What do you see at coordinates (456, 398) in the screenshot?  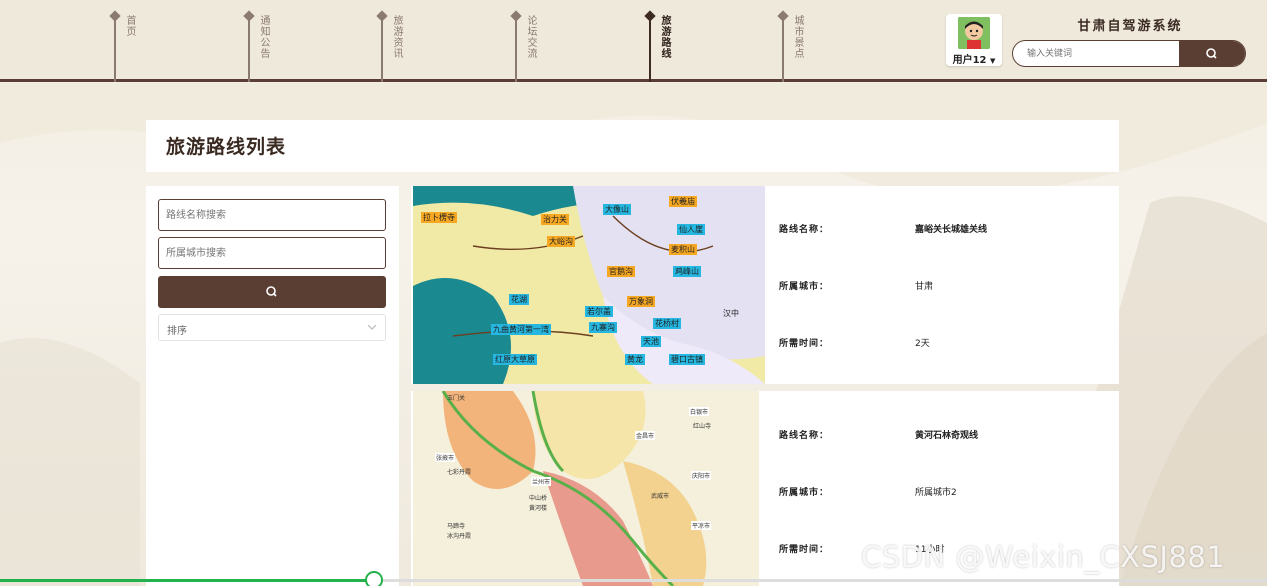 I see `map-label: 玉门关` at bounding box center [456, 398].